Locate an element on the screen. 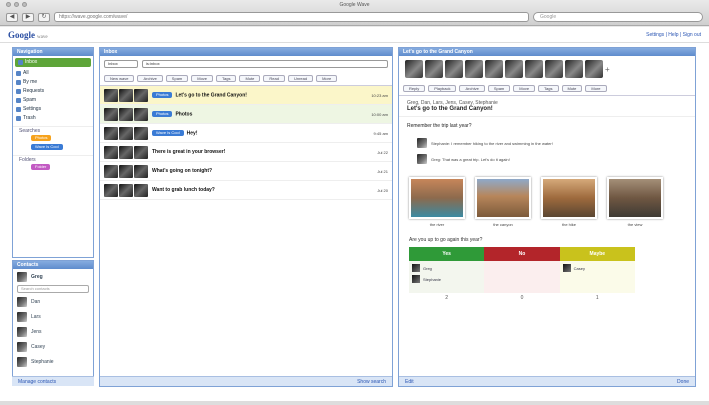  zoom-dot is located at coordinates (24, 4).